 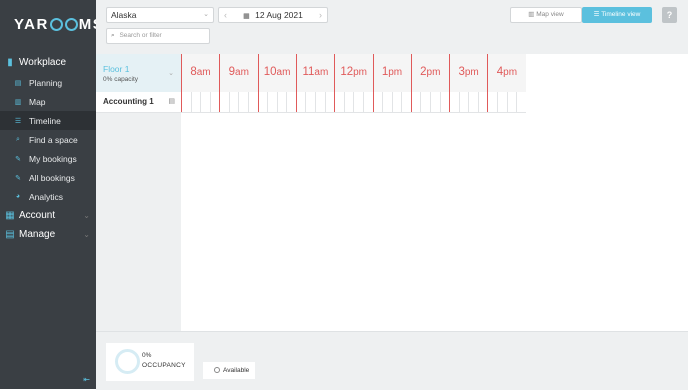 What do you see at coordinates (140, 35) in the screenshot?
I see `search-placeholder: Search or filter` at bounding box center [140, 35].